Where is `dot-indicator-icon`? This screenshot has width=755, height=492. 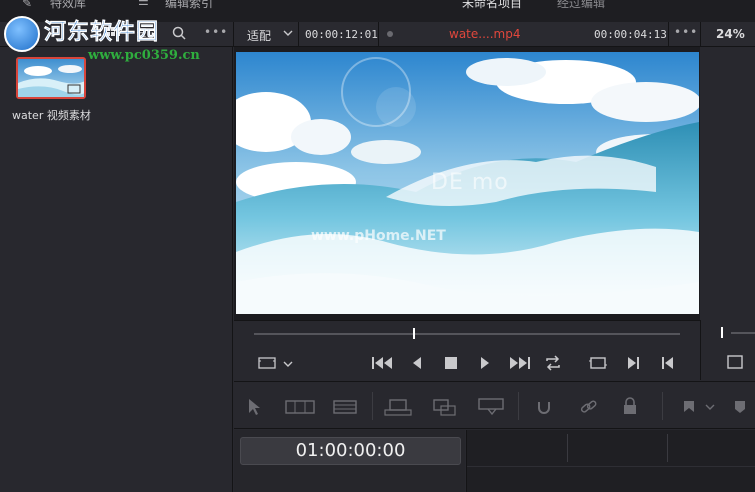 dot-indicator-icon is located at coordinates (390, 34).